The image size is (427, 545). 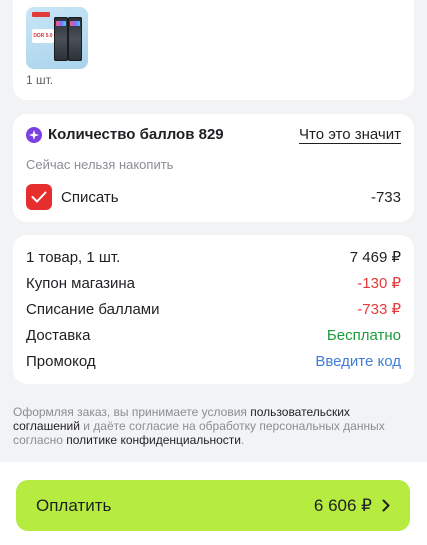 I want to click on agreement-text-part: ., so click(x=243, y=440).